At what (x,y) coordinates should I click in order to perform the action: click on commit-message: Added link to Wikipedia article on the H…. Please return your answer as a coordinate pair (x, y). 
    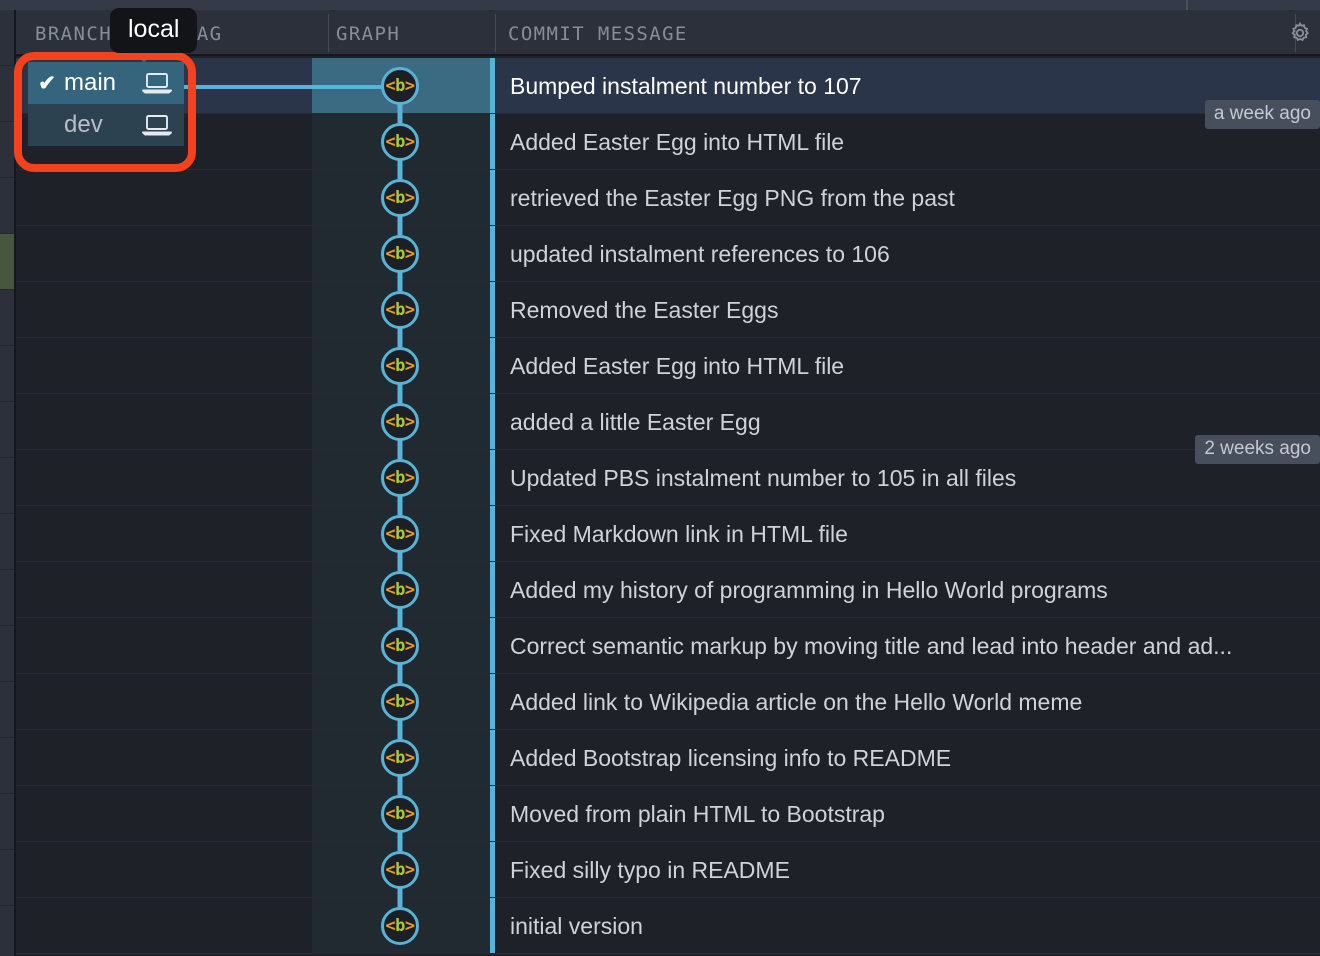
    Looking at the image, I should click on (796, 702).